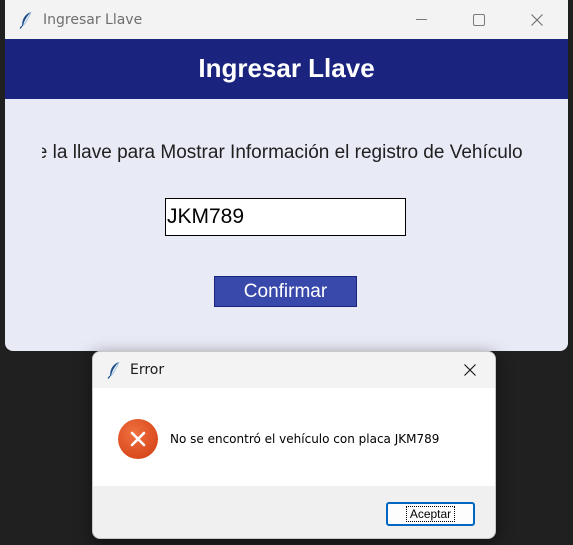  I want to click on ok-button: Aceptar, so click(430, 514).